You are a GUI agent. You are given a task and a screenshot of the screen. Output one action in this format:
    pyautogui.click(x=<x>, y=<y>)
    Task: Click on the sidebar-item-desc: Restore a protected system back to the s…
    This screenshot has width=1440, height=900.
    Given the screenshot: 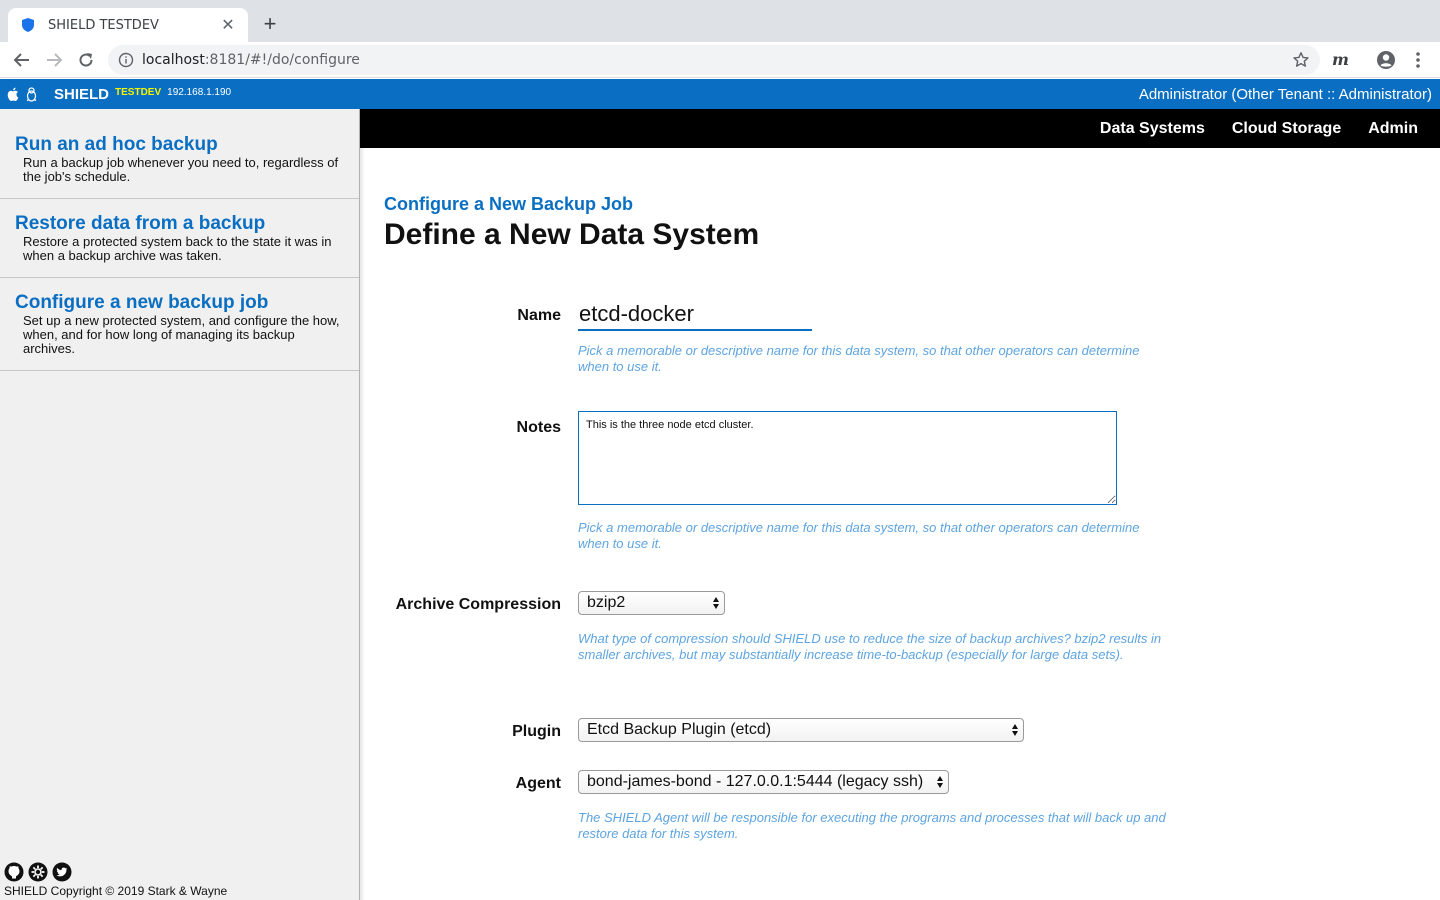 What is the action you would take?
    pyautogui.click(x=177, y=248)
    